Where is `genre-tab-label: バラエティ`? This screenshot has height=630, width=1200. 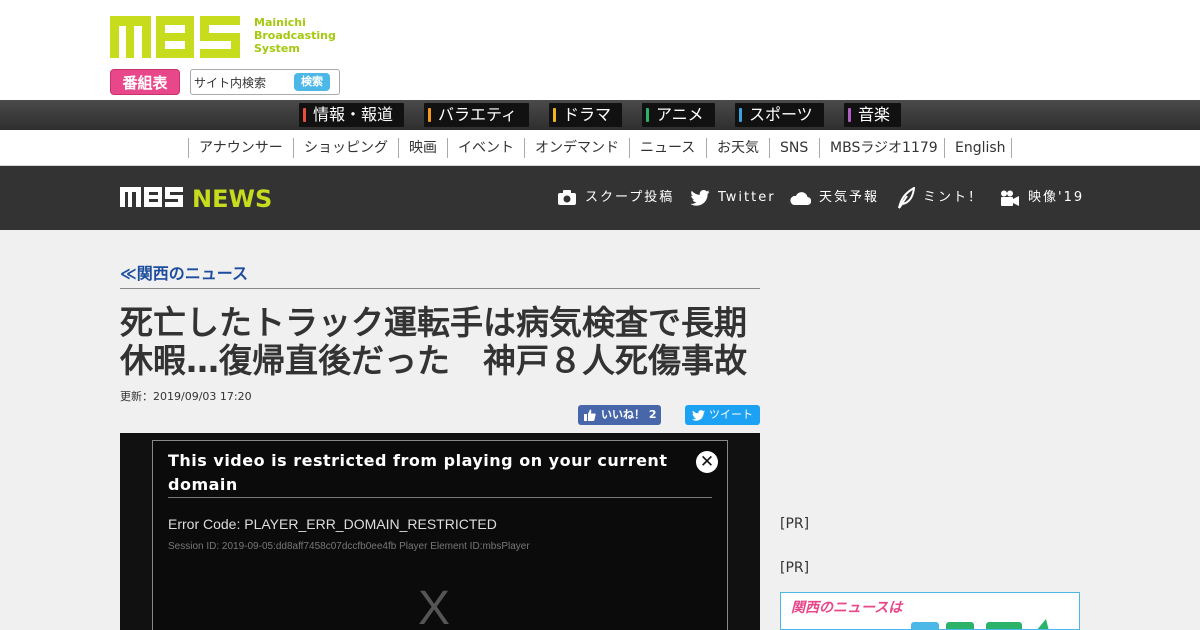 genre-tab-label: バラエティ is located at coordinates (478, 114).